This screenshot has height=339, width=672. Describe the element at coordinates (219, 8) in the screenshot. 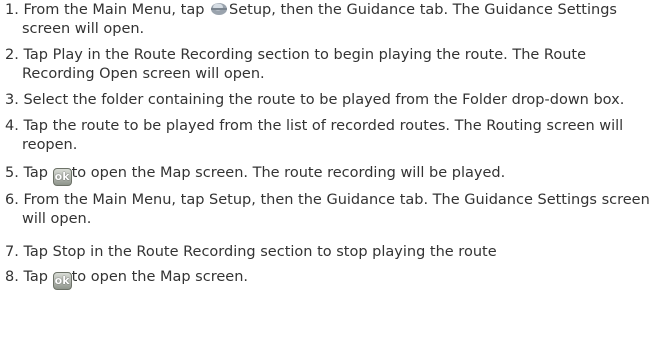

I see `setup-icon` at that location.